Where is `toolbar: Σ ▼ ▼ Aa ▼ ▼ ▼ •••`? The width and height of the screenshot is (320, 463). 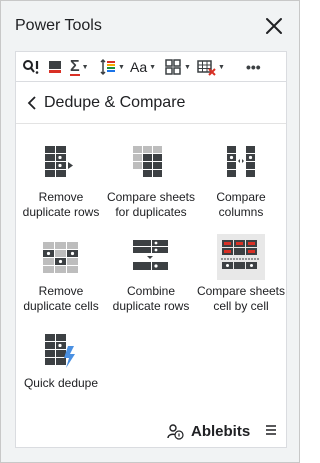 toolbar: Σ ▼ ▼ Aa ▼ ▼ ▼ ••• is located at coordinates (151, 67).